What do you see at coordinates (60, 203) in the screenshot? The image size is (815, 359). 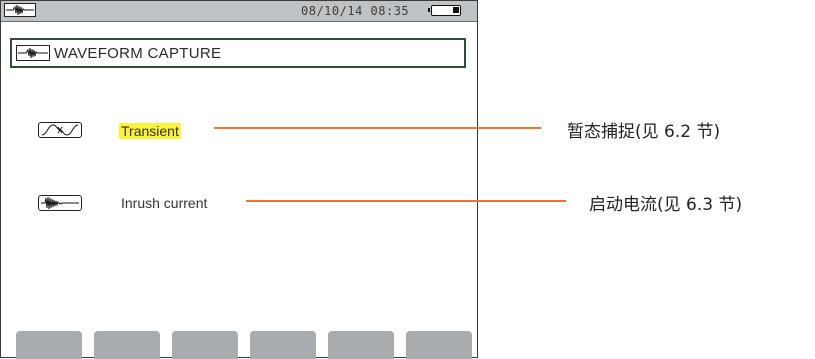 I see `inrush-icon` at bounding box center [60, 203].